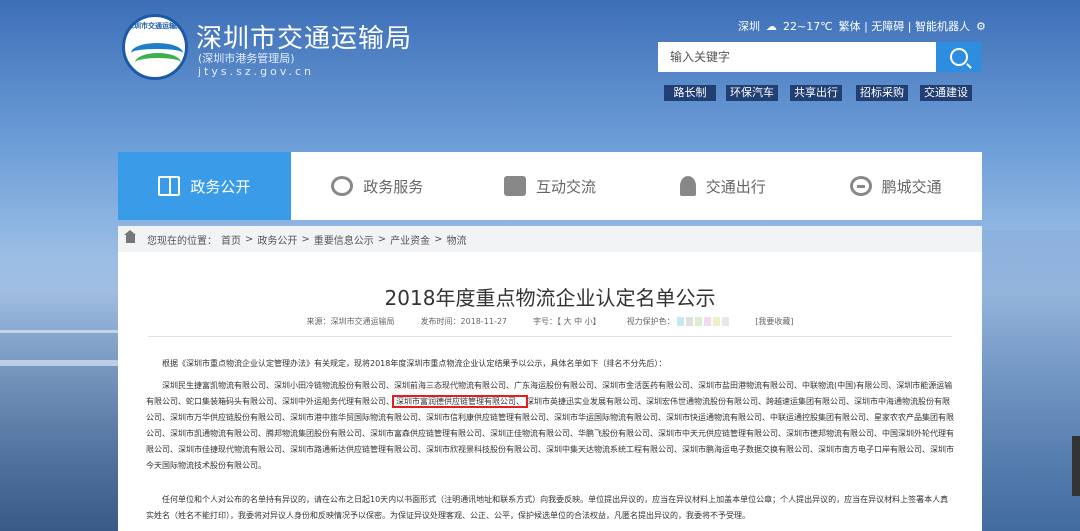 This screenshot has height=531, width=1080. What do you see at coordinates (60, 395) in the screenshot?
I see `background-bridge-left` at bounding box center [60, 395].